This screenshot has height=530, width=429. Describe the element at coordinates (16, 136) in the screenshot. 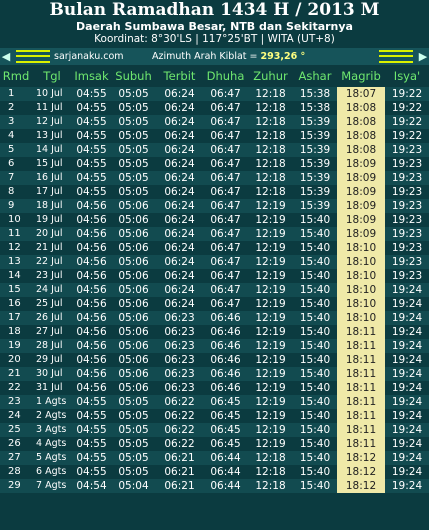

I see `table-cell: 4` at that location.